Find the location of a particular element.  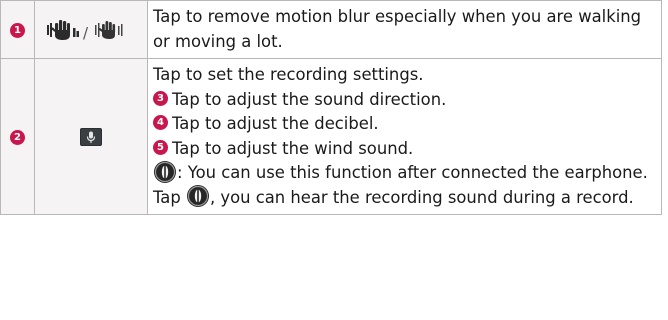

row-number-cell: 1 is located at coordinates (17, 29).